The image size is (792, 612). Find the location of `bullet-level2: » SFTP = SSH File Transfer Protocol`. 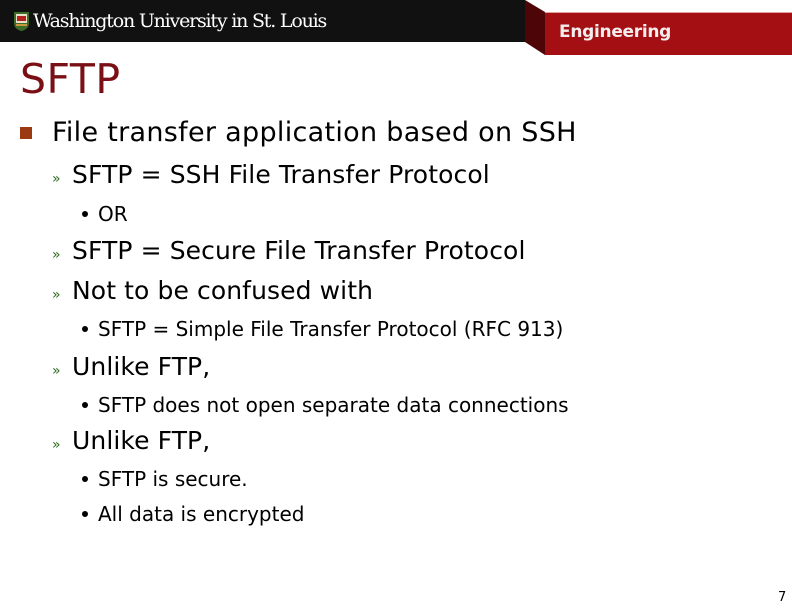

bullet-level2: » SFTP = SSH File Transfer Protocol is located at coordinates (271, 174).